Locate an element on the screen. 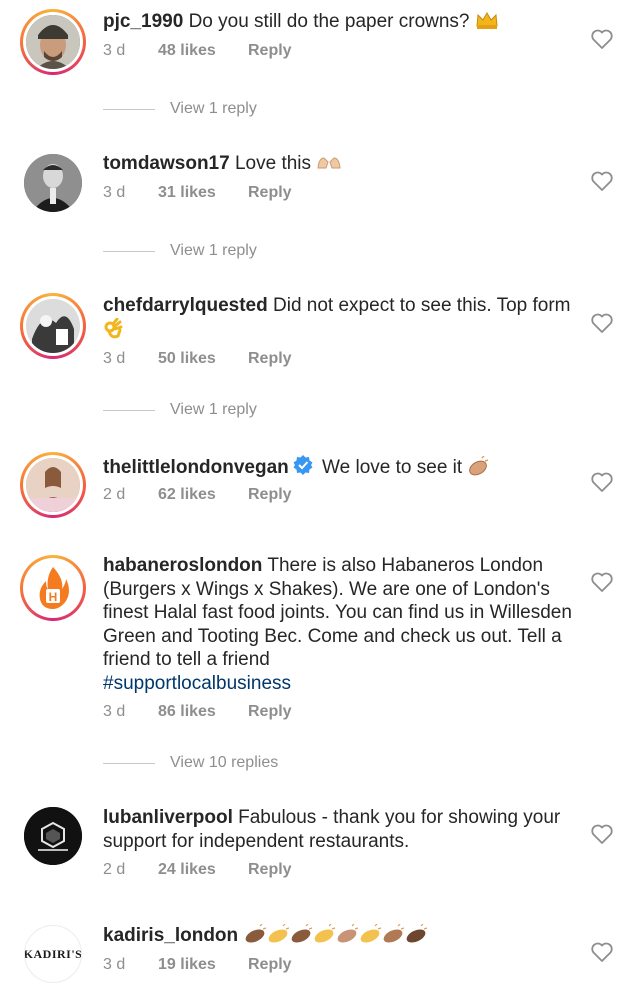 Image resolution: width=640 pixels, height=994 pixels. comment-meta: 3 d 50 likes Reply is located at coordinates (197, 359).